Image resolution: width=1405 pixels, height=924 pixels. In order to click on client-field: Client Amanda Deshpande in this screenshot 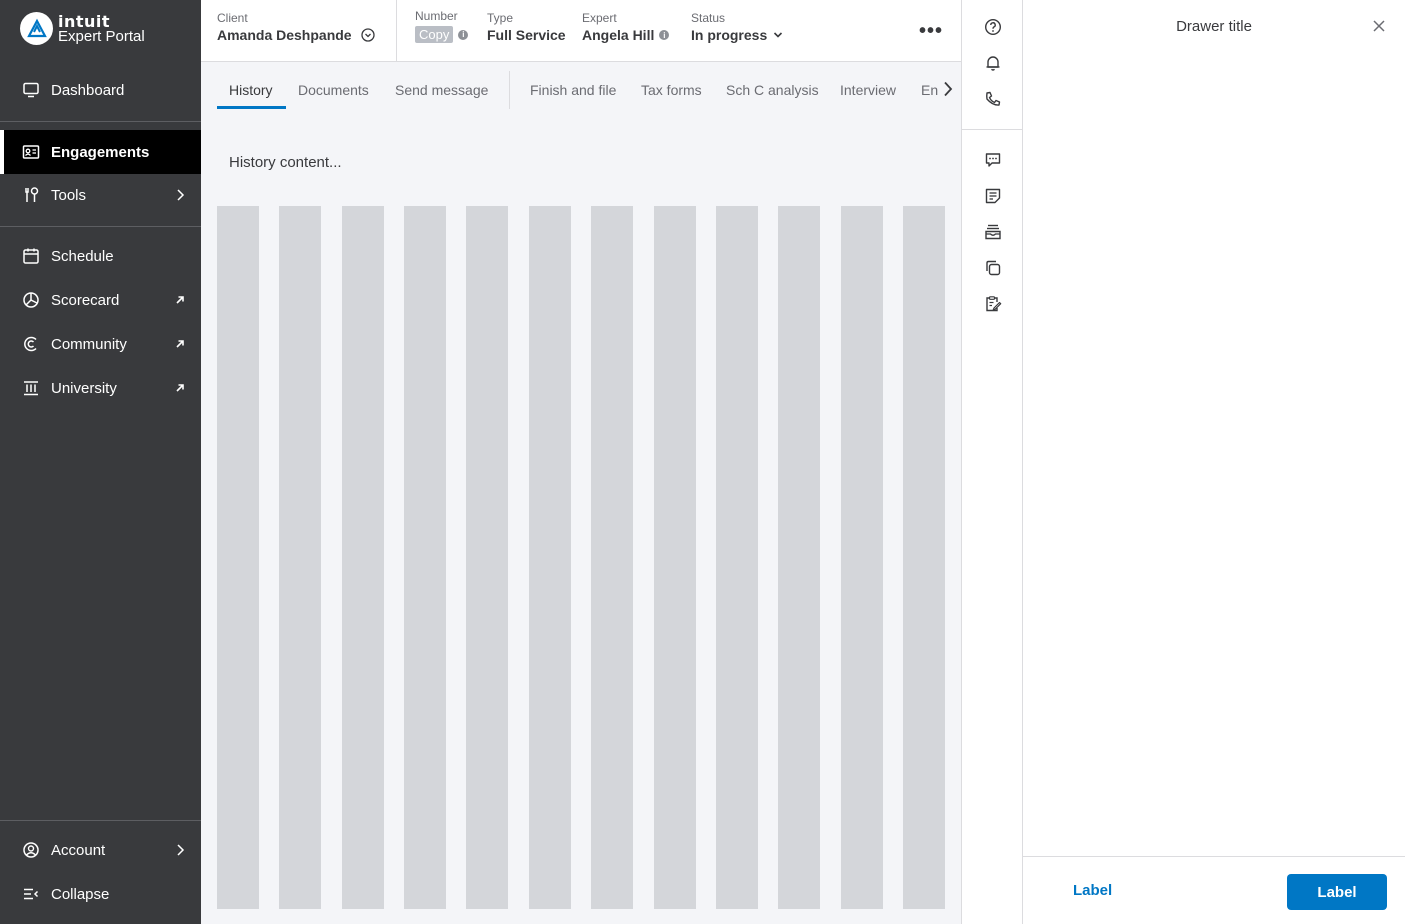, I will do `click(296, 27)`.